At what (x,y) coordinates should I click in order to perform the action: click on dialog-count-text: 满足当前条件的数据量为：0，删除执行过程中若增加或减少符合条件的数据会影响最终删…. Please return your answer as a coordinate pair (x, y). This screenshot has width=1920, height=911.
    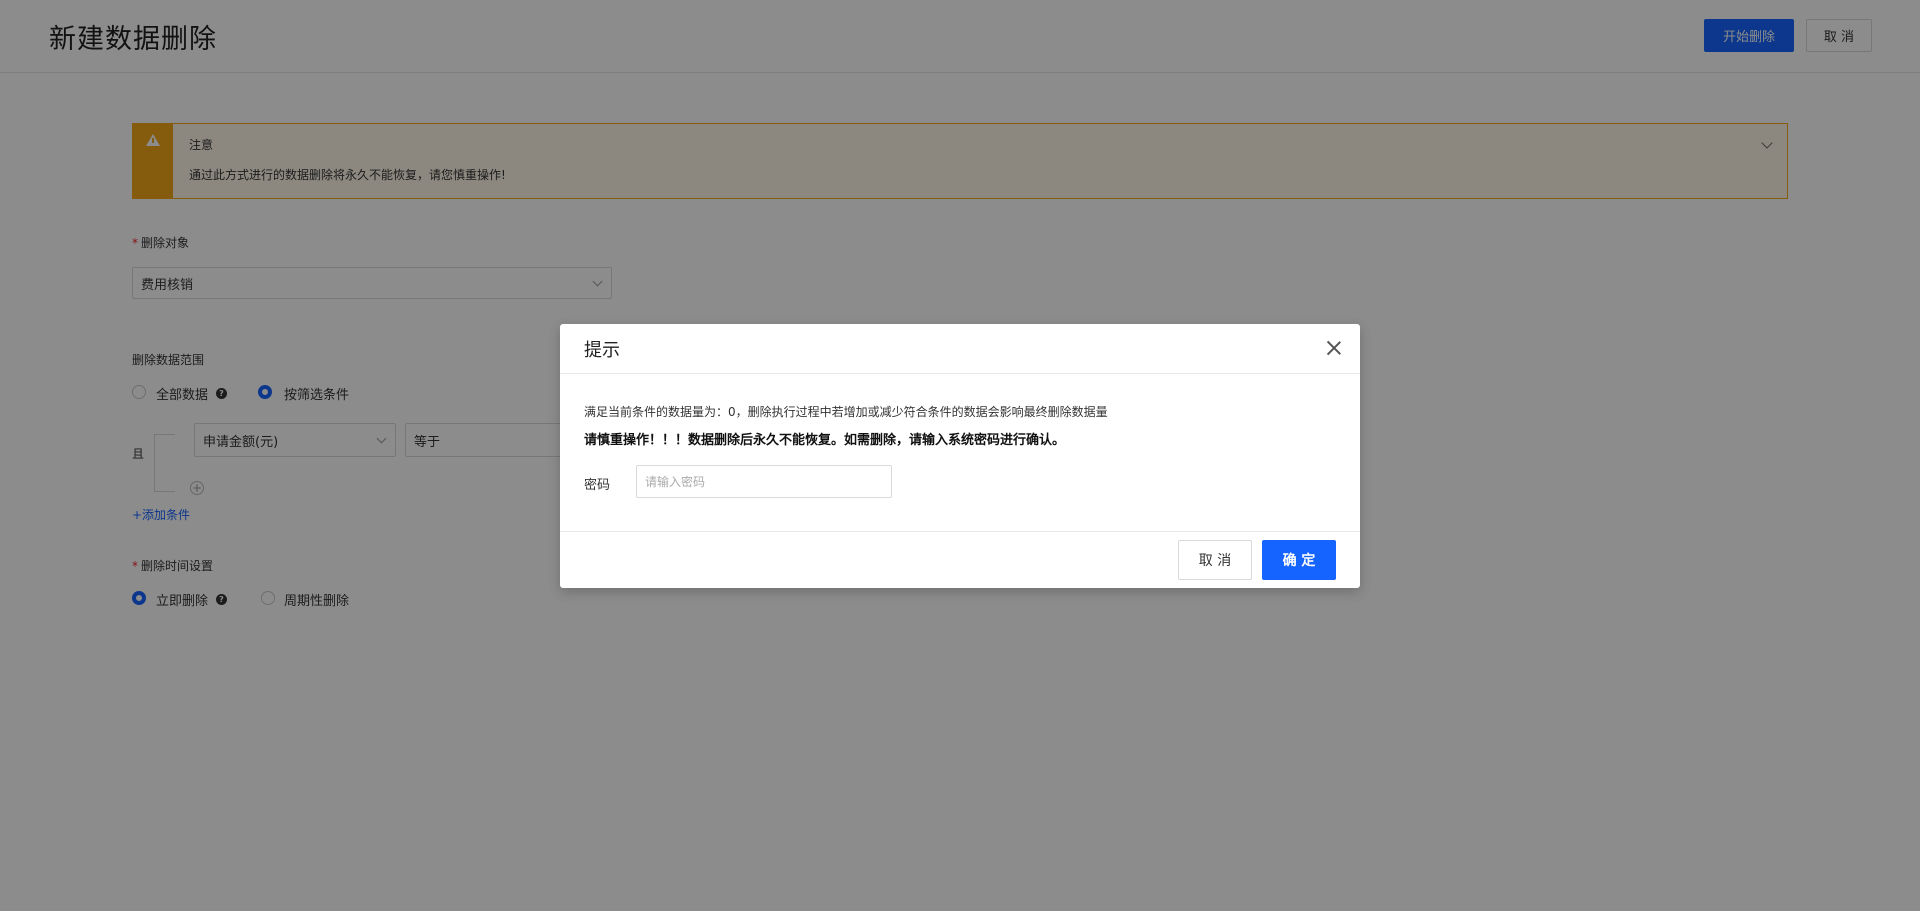
    Looking at the image, I should click on (846, 412).